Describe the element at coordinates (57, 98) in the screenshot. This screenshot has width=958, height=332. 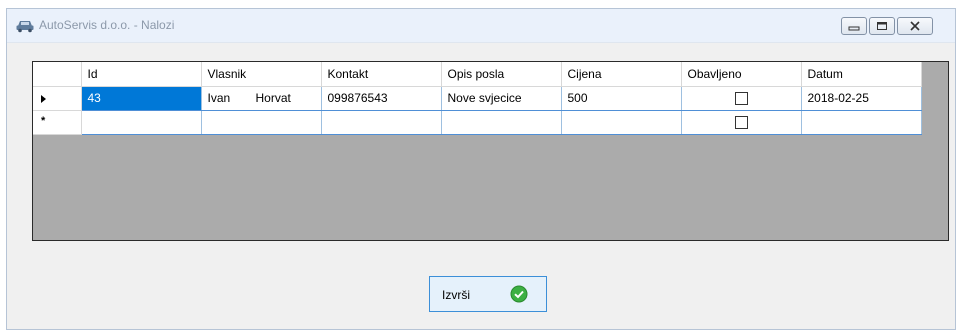
I see `row-header-current` at that location.